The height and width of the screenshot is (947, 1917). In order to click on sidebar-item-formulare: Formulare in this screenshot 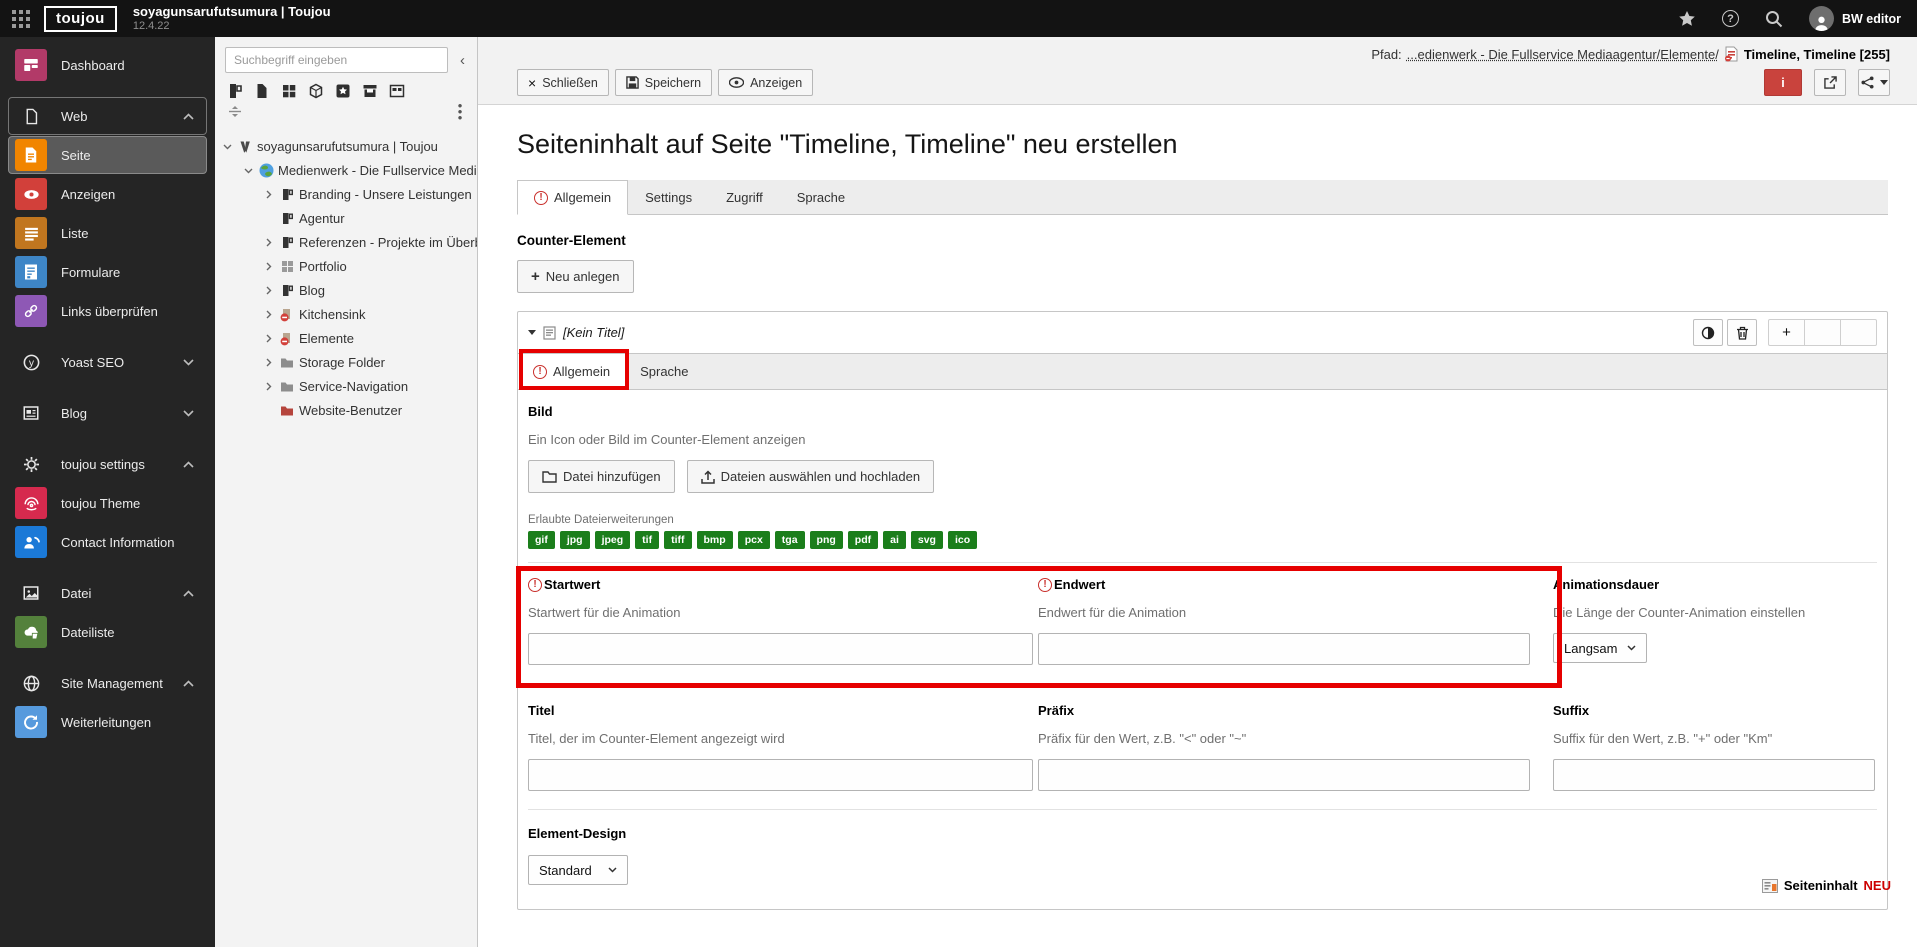, I will do `click(107, 272)`.